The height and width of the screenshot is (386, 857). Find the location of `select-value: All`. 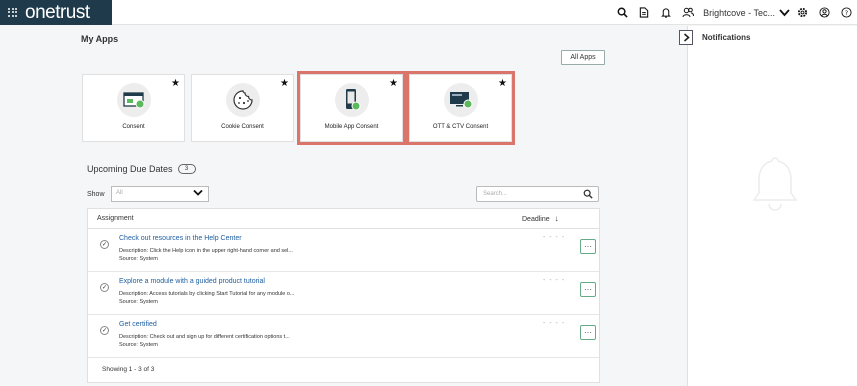

select-value: All is located at coordinates (119, 193).